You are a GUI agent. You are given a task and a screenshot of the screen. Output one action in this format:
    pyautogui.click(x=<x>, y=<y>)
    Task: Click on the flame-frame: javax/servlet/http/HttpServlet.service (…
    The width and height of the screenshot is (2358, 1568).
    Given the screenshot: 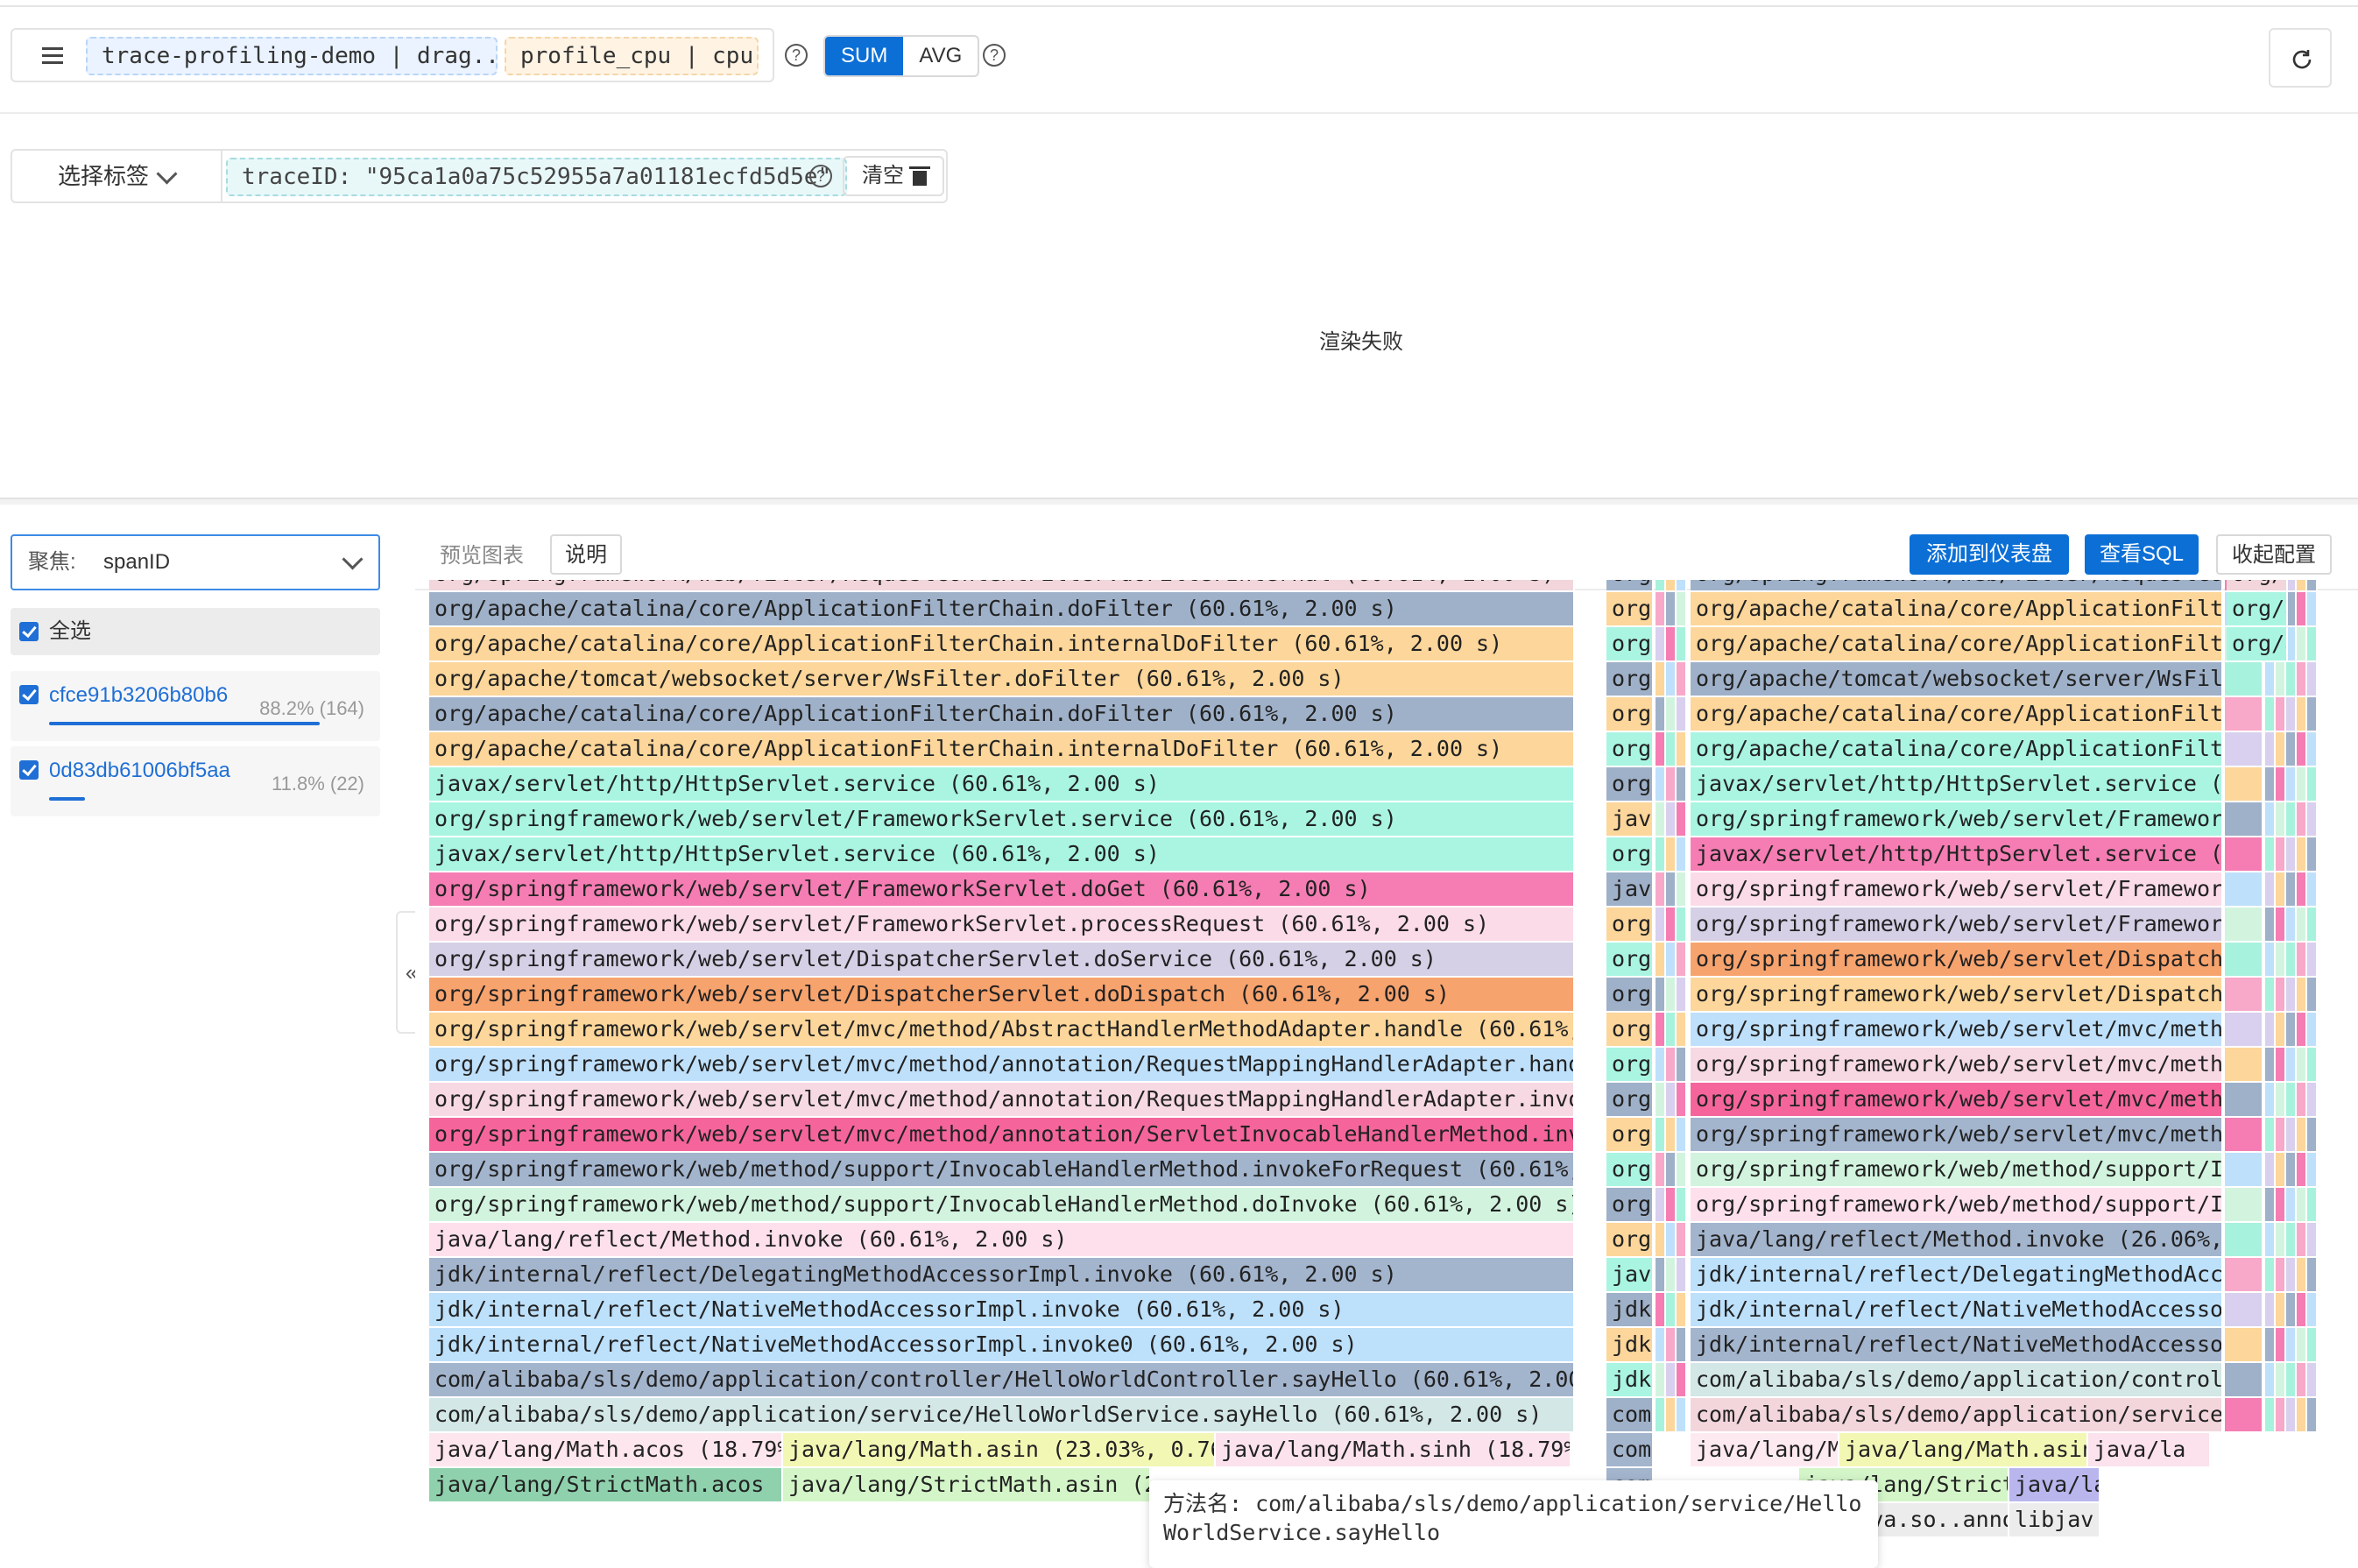 What is the action you would take?
    pyautogui.click(x=1002, y=854)
    